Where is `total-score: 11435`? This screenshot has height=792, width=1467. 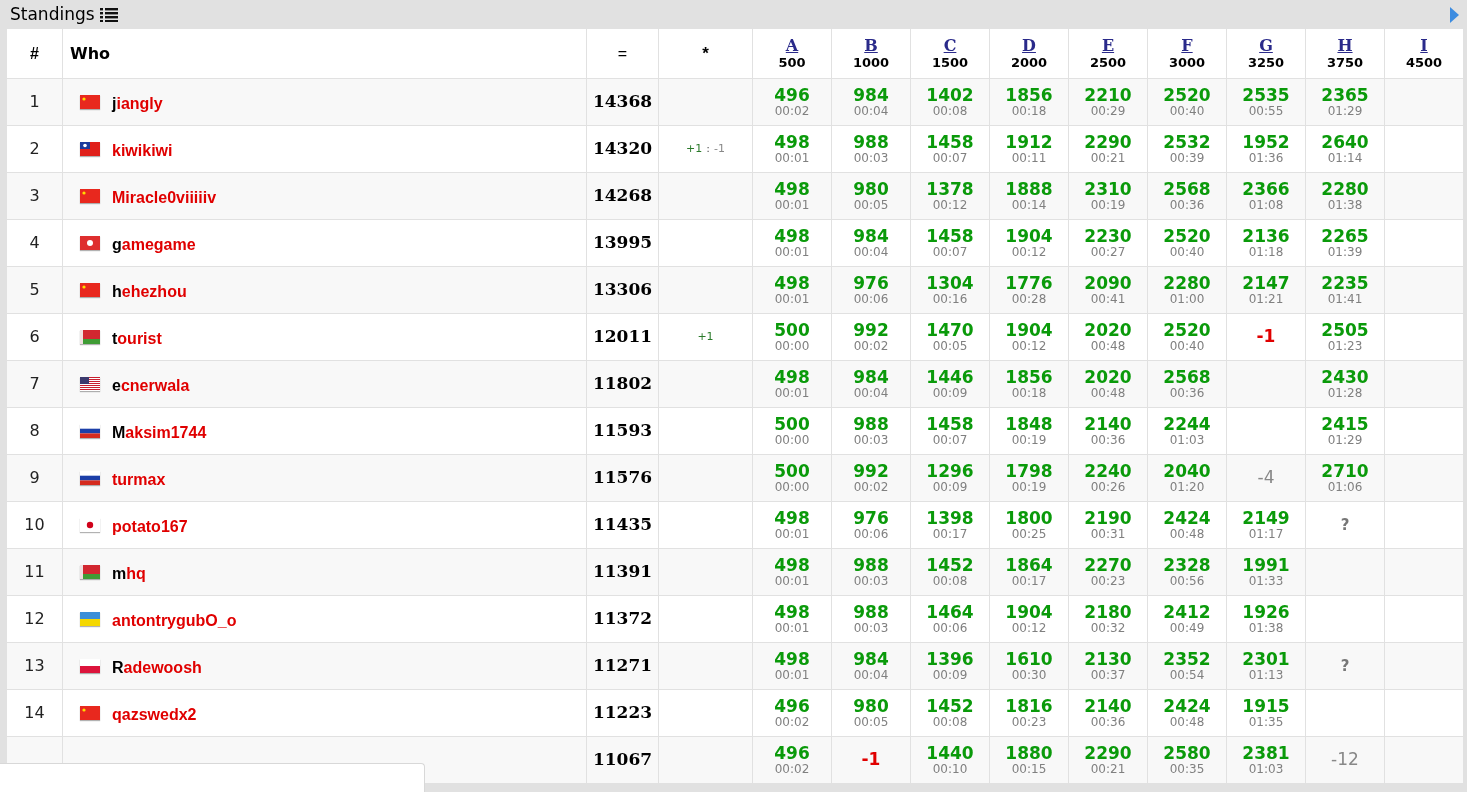 total-score: 11435 is located at coordinates (622, 525).